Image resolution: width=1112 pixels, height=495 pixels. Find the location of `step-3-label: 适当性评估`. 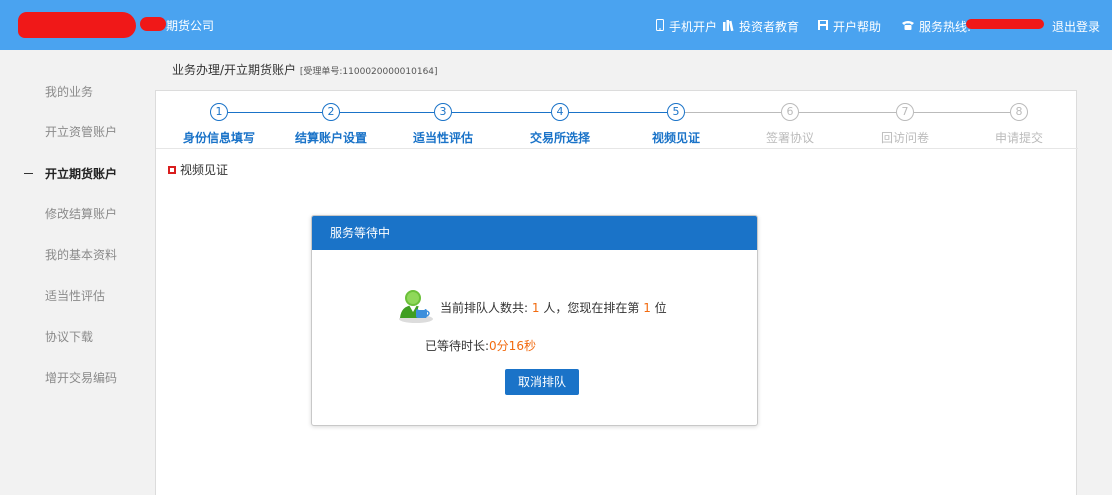

step-3-label: 适当性评估 is located at coordinates (443, 138).